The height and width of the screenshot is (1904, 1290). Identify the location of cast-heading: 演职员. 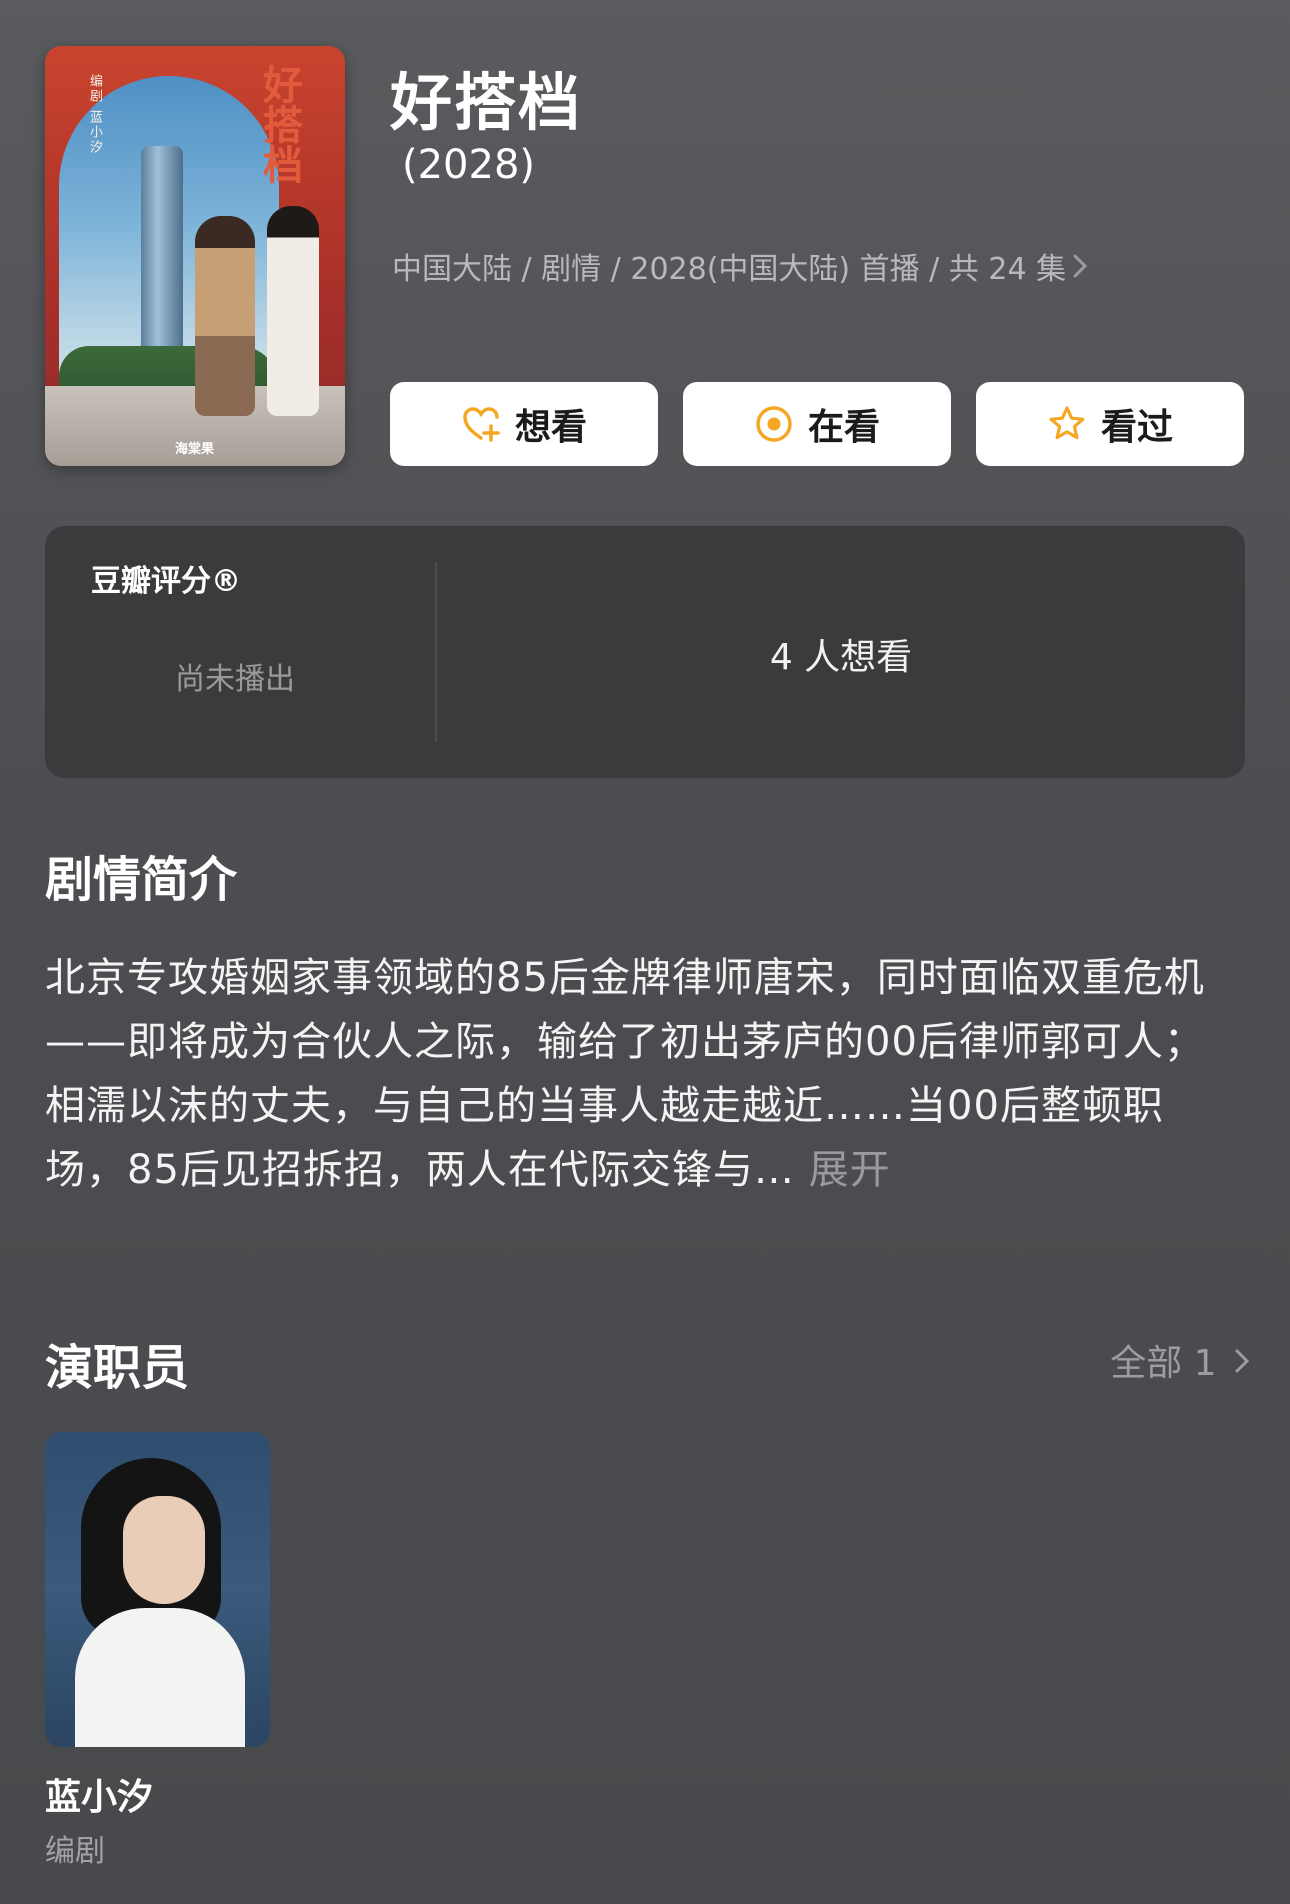
(117, 1368).